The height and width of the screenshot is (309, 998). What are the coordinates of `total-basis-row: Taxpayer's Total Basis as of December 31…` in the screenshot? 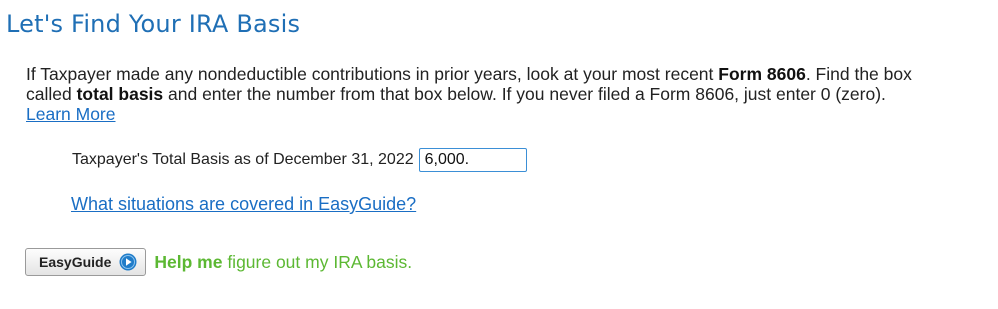 It's located at (299, 160).